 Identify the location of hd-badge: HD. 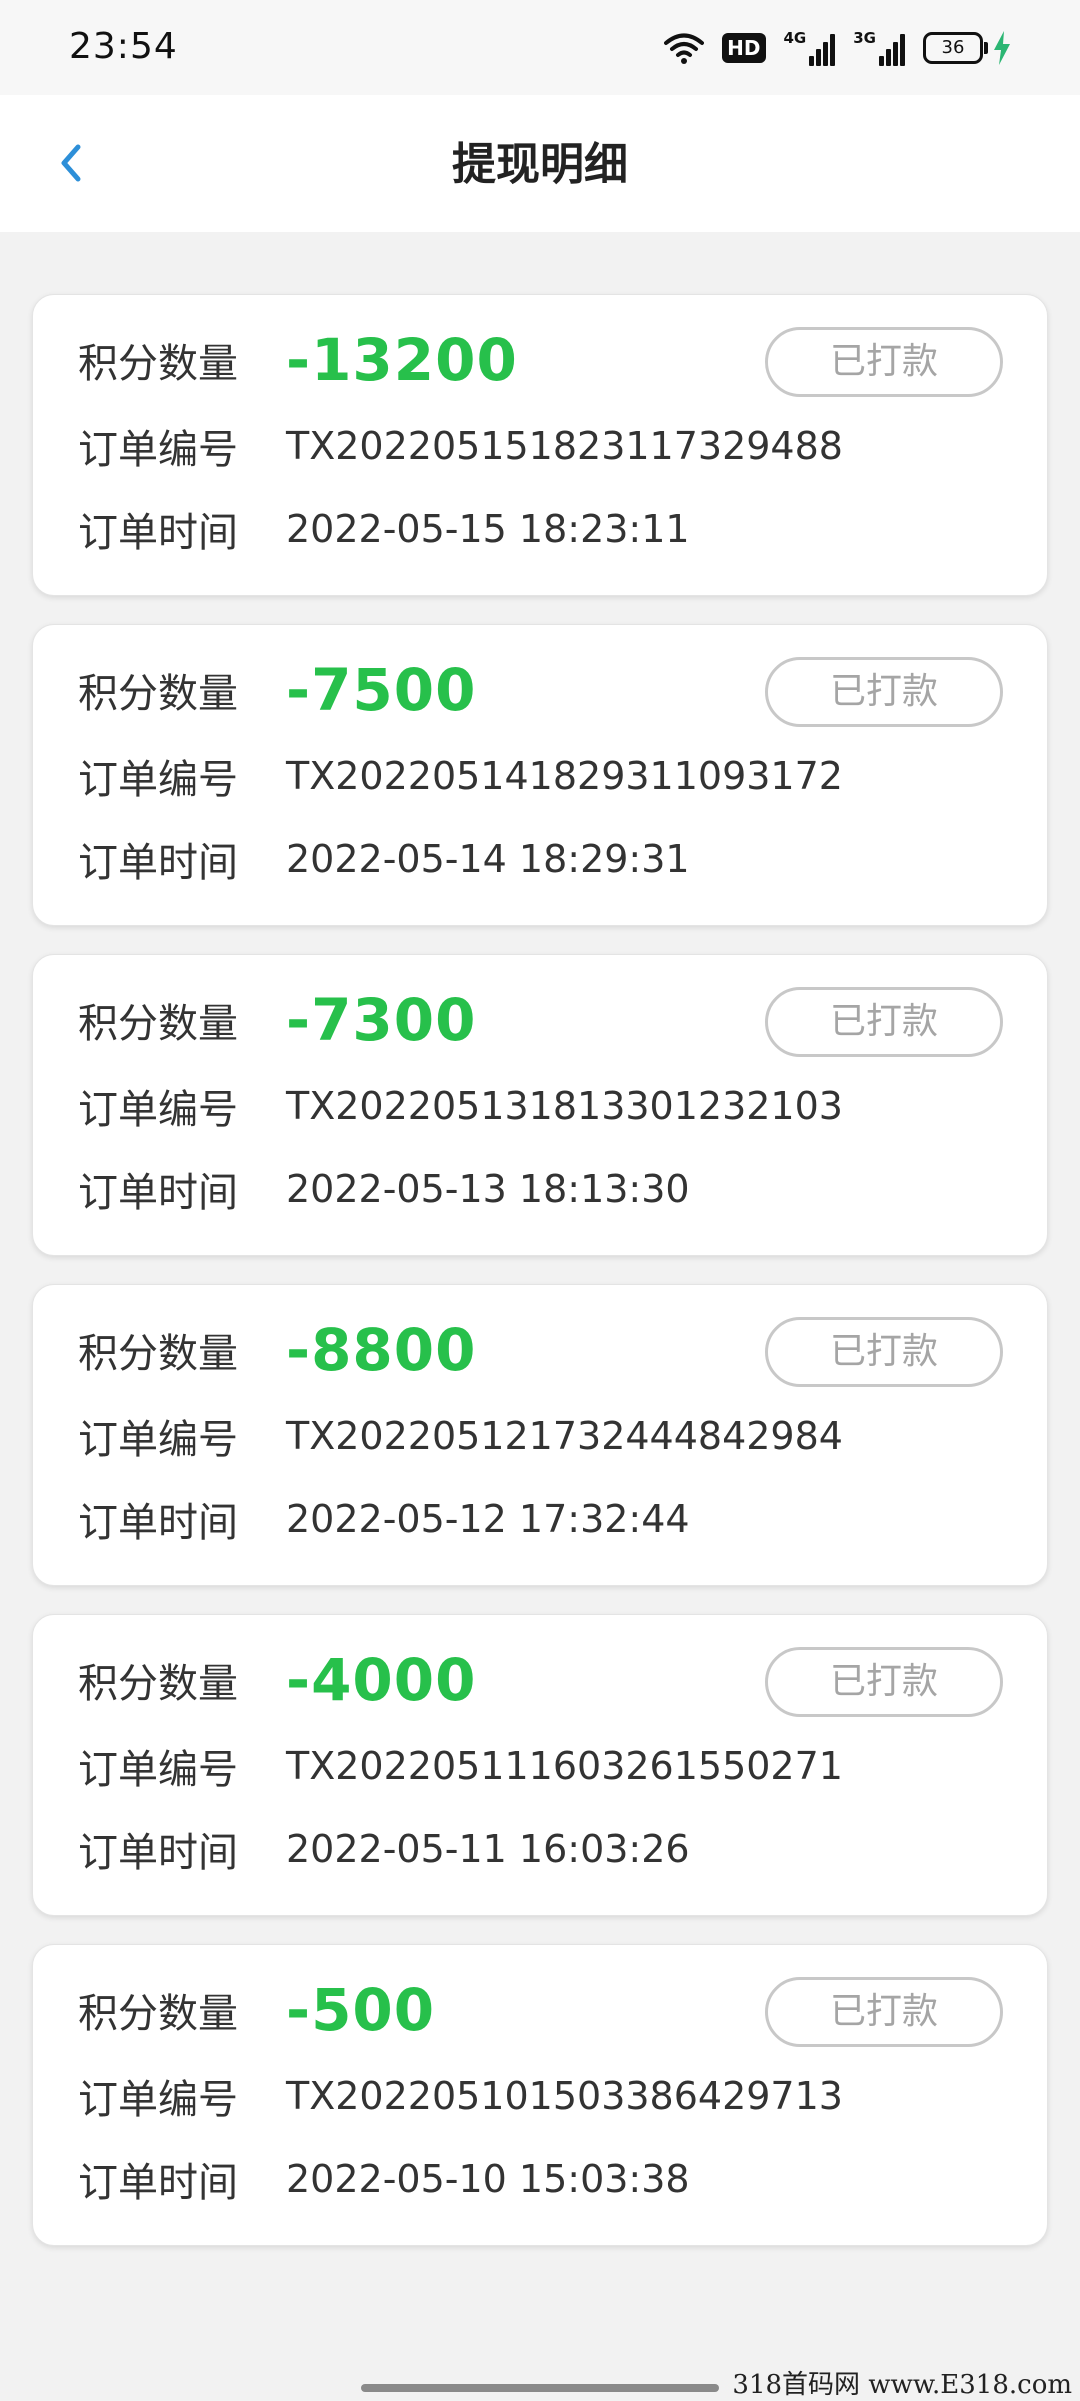
(744, 48).